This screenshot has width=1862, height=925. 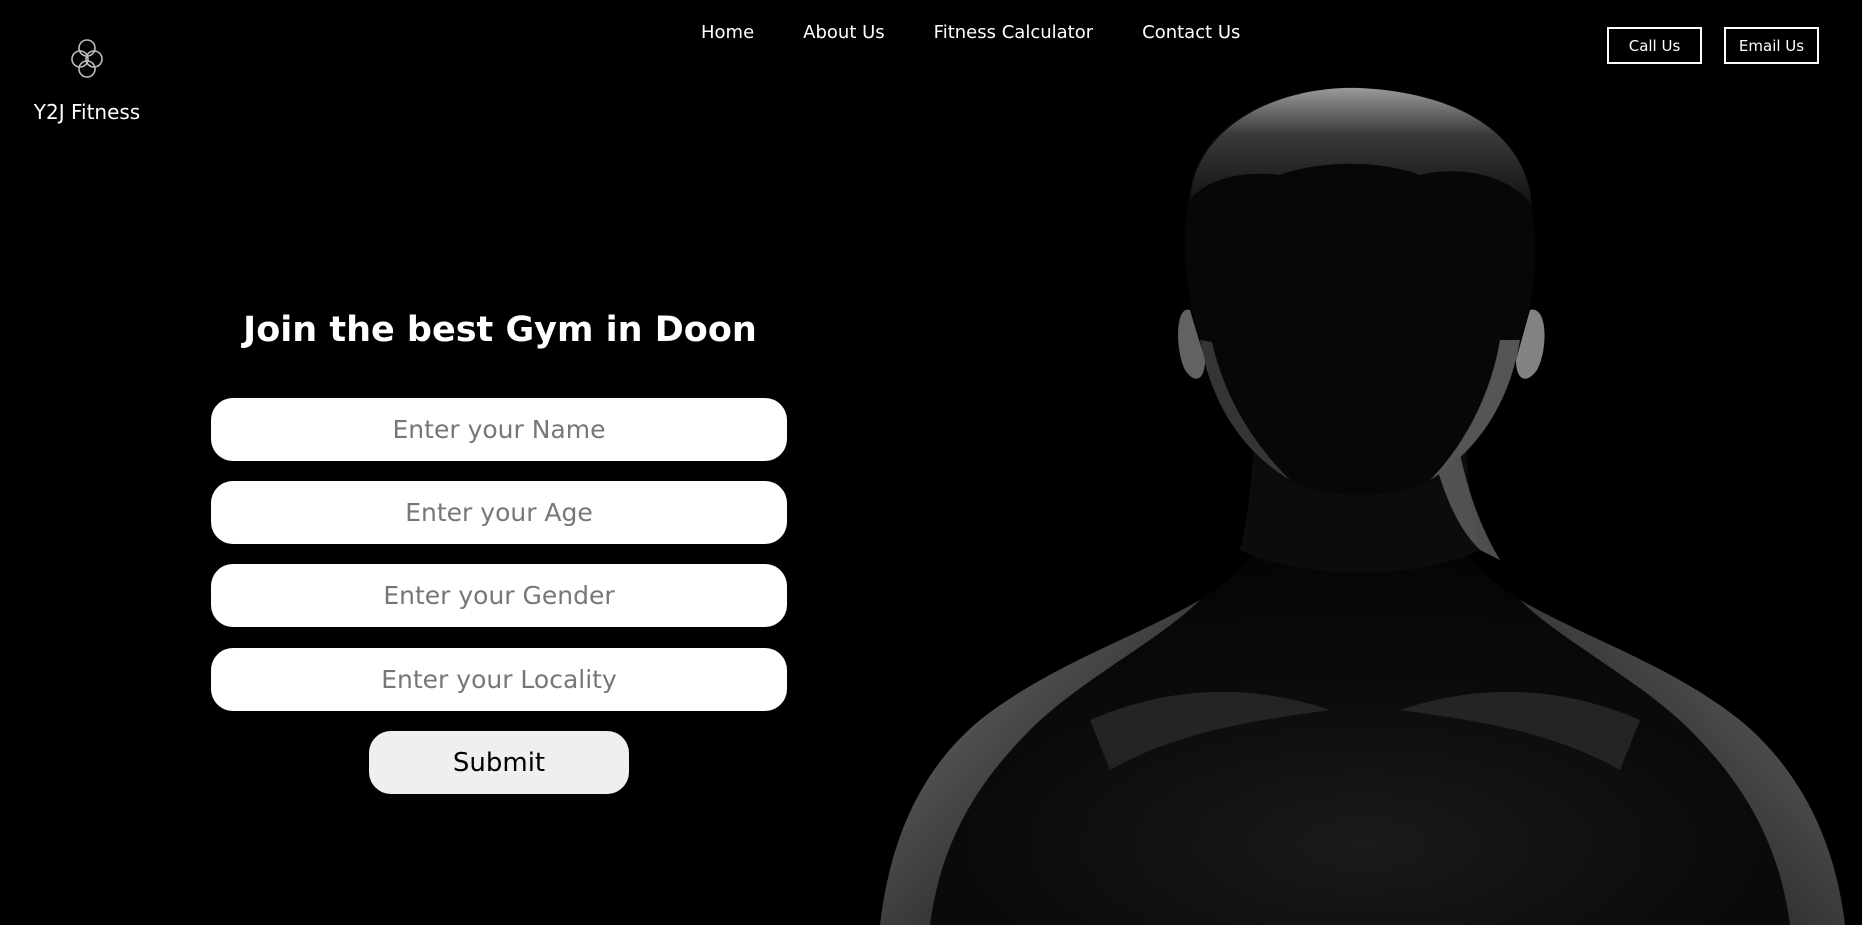 What do you see at coordinates (87, 112) in the screenshot?
I see `brand-name: Y2J Fitness` at bounding box center [87, 112].